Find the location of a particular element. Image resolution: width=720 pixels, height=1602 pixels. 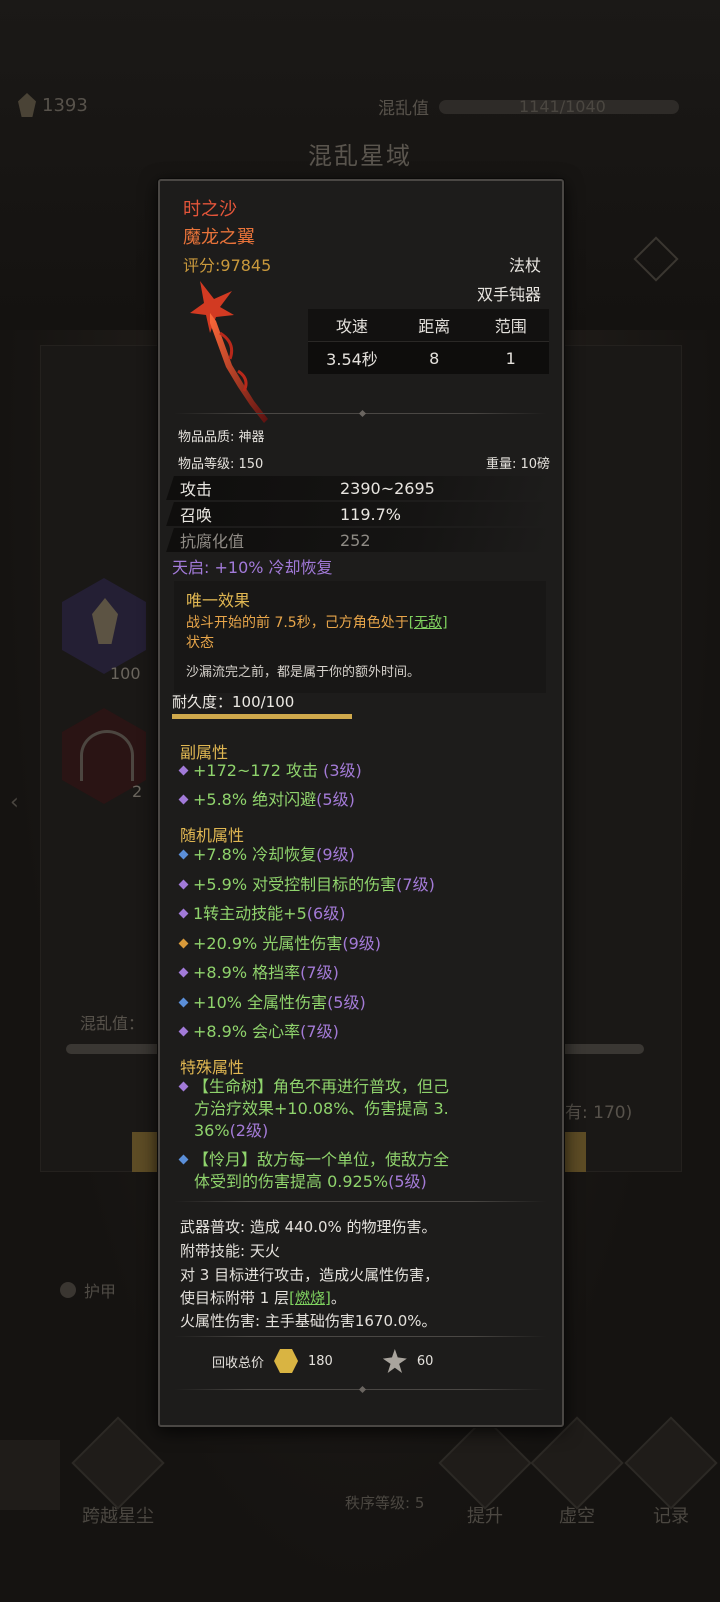

crystal-count: 100 is located at coordinates (125, 673).